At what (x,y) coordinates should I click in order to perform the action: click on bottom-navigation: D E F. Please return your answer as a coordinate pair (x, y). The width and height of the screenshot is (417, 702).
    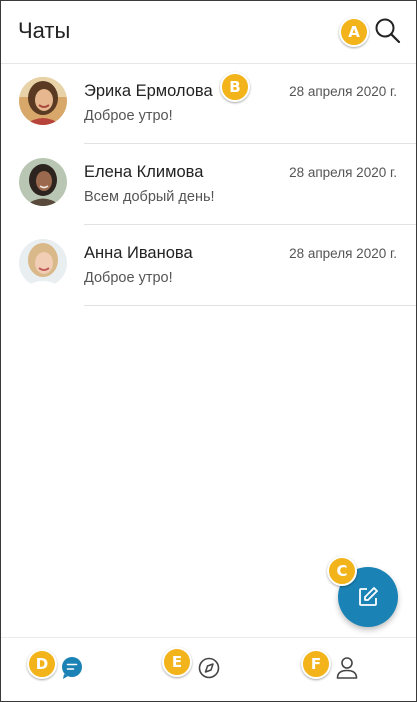
    Looking at the image, I should click on (208, 669).